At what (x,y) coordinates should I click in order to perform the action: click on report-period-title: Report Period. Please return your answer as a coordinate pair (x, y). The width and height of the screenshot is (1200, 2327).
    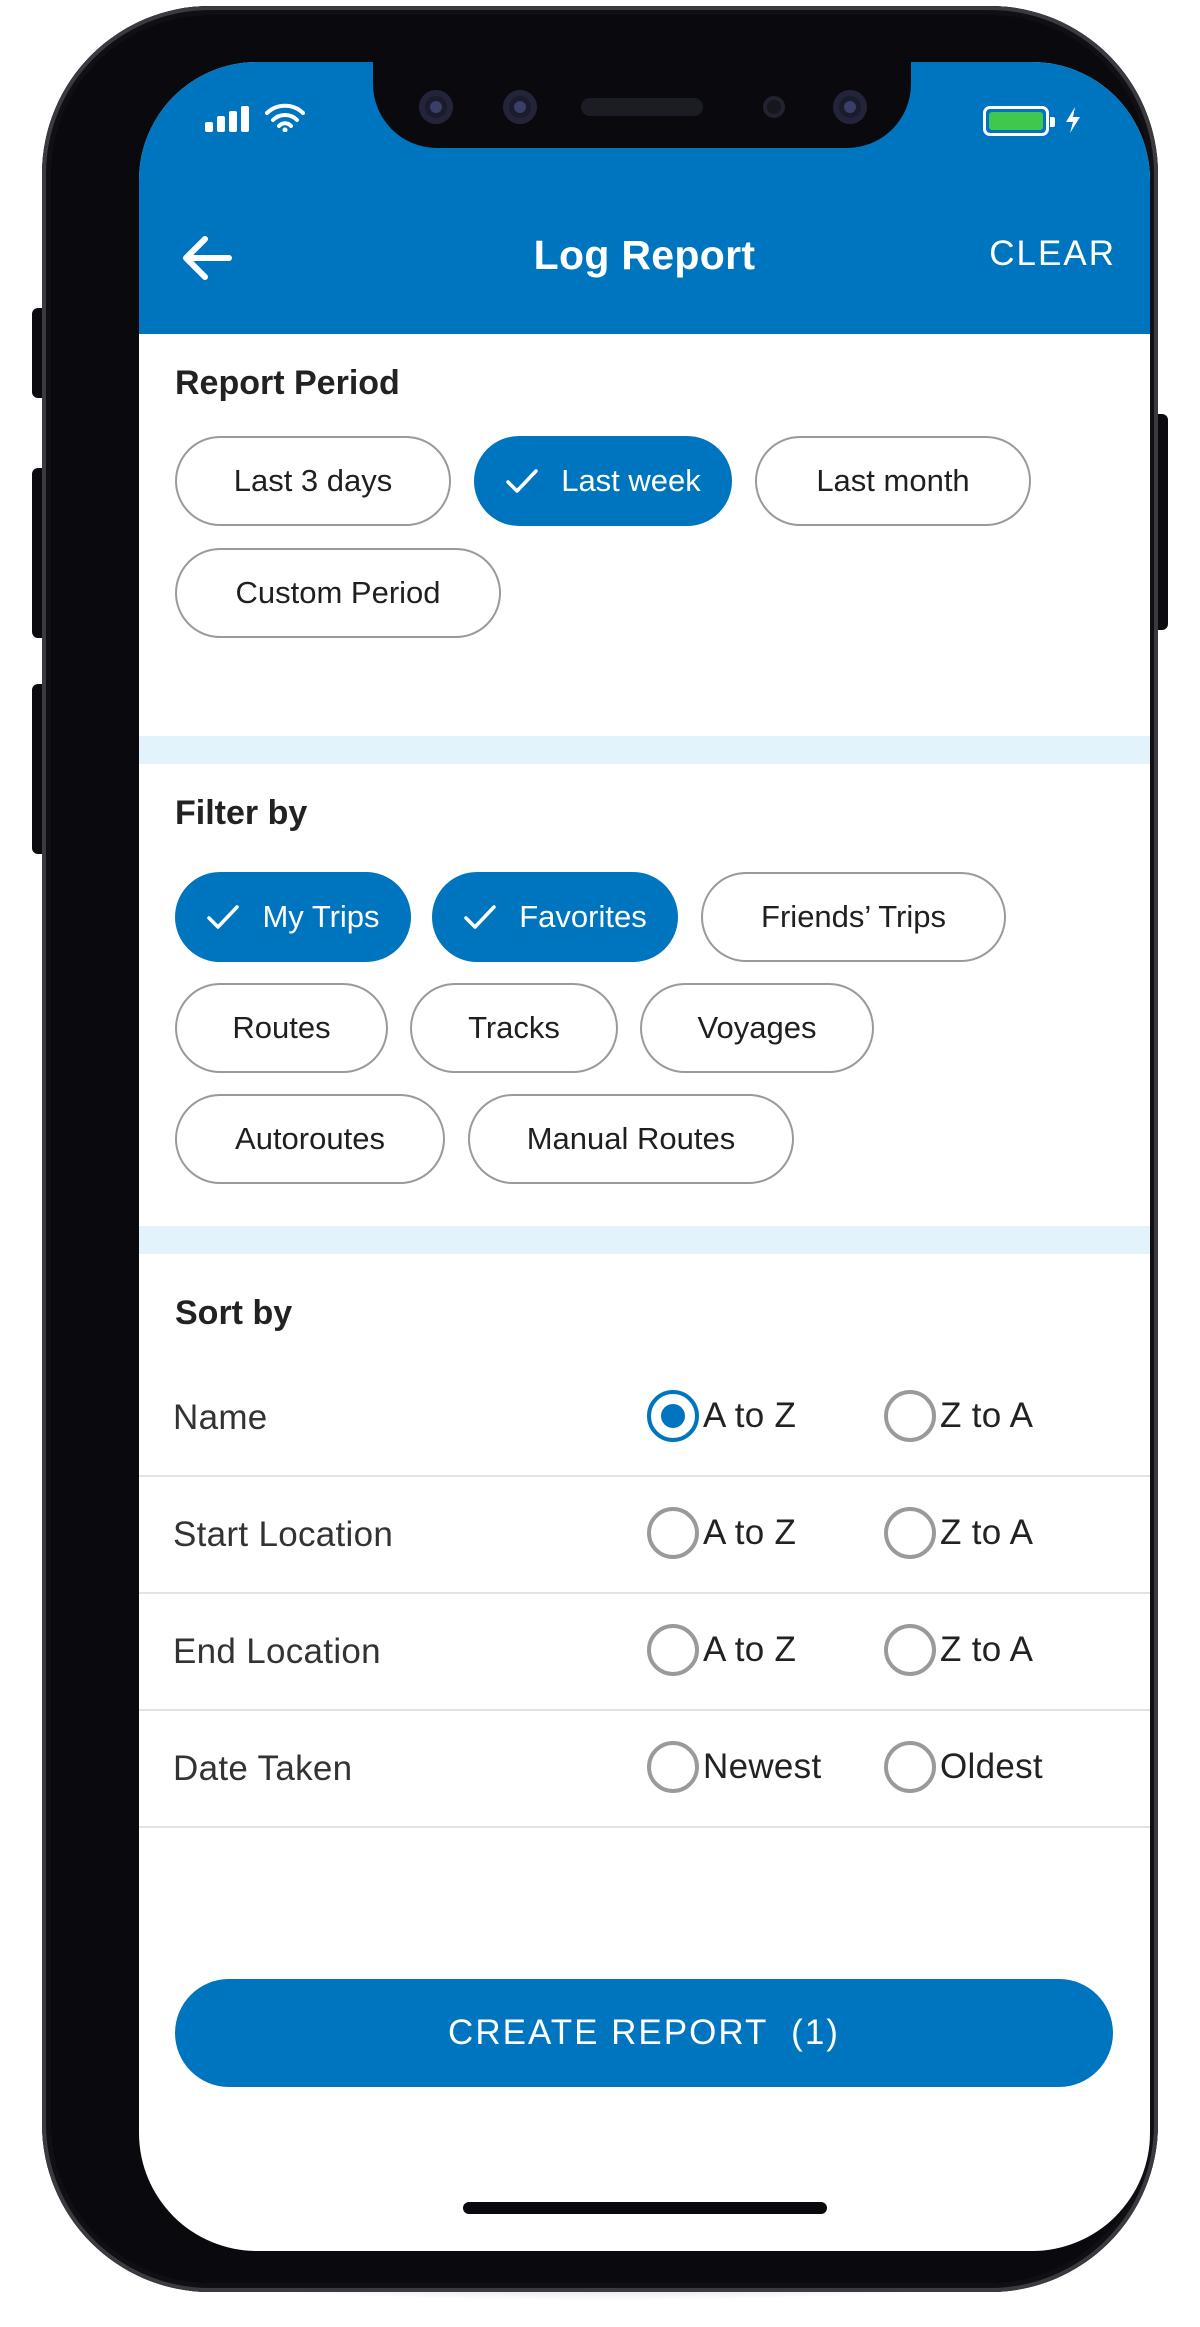
    Looking at the image, I should click on (287, 383).